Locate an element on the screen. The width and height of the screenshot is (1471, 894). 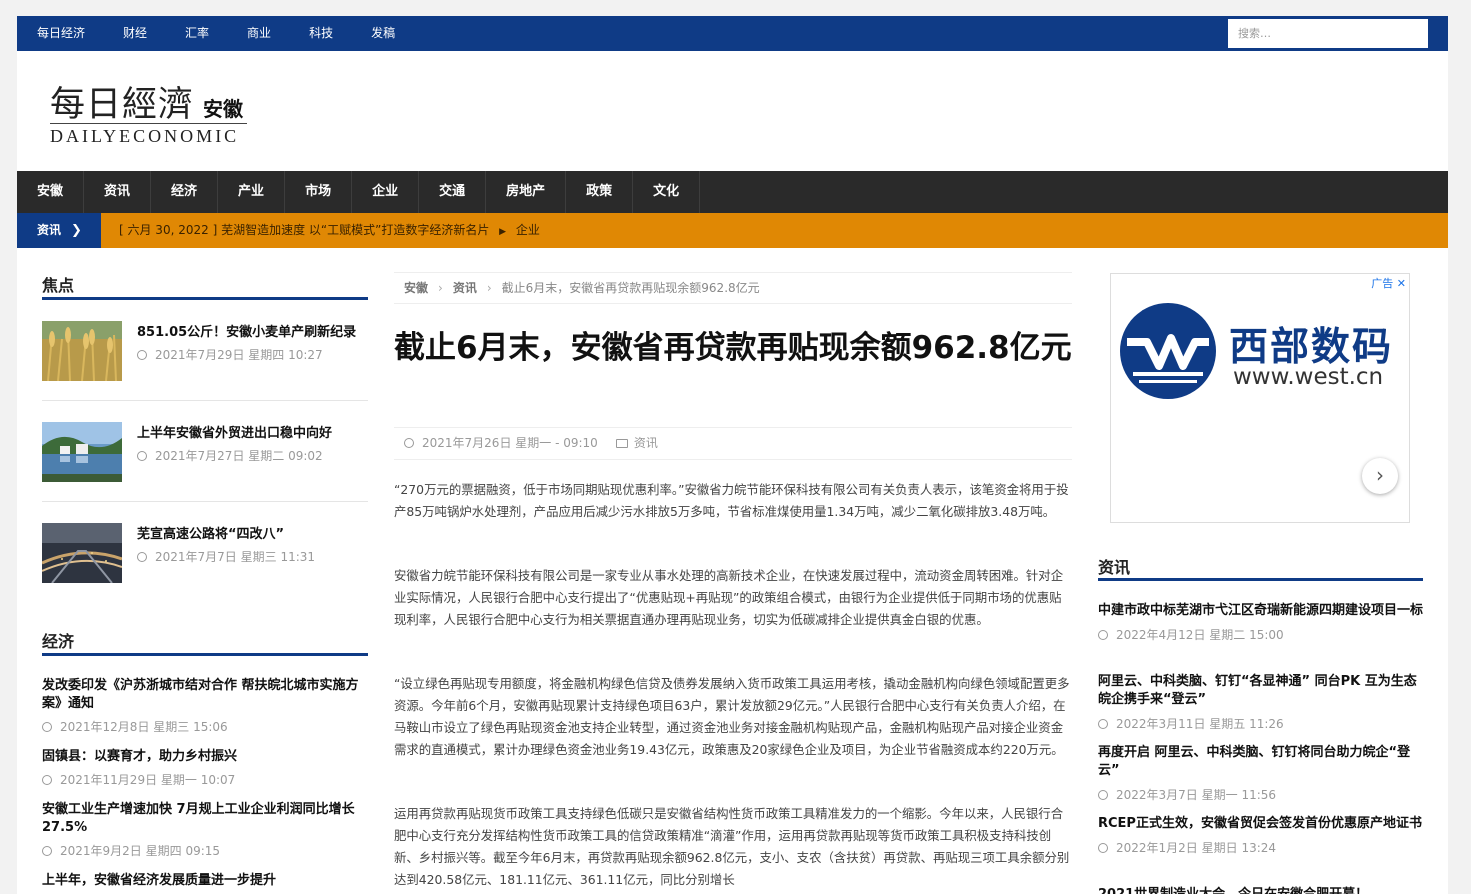
economy-item-title: 发改委印发《沪苏浙城市结对合作 帮扶皖北城市实施方案》通知 is located at coordinates (207, 695).